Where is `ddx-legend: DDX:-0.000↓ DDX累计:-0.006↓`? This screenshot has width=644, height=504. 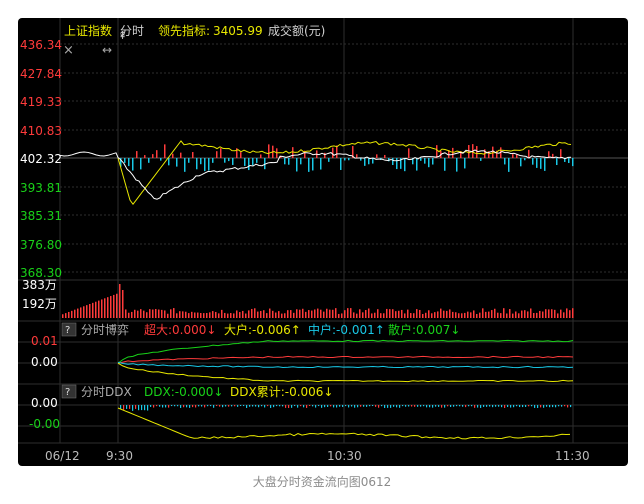
ddx-legend: DDX:-0.000↓ DDX累计:-0.006↓ is located at coordinates (238, 392).